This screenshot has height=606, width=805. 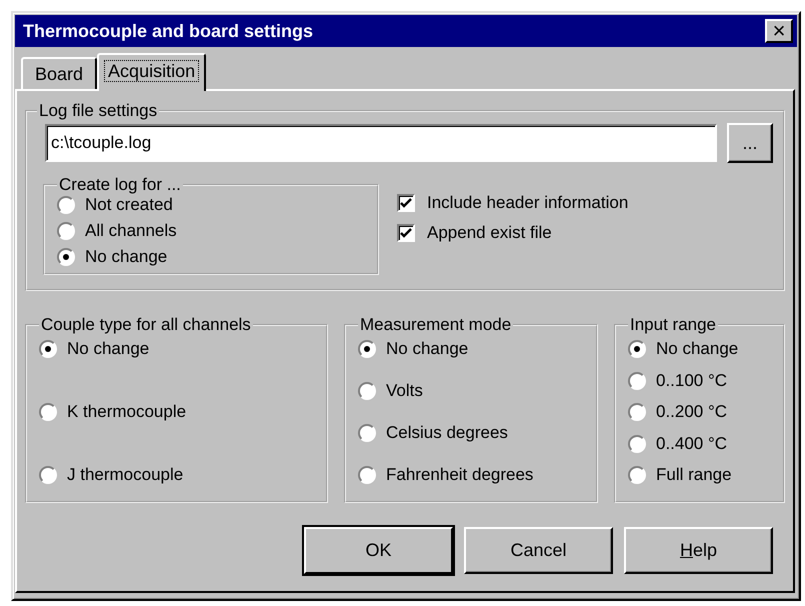 I want to click on group-title: Log file settings, so click(x=98, y=111).